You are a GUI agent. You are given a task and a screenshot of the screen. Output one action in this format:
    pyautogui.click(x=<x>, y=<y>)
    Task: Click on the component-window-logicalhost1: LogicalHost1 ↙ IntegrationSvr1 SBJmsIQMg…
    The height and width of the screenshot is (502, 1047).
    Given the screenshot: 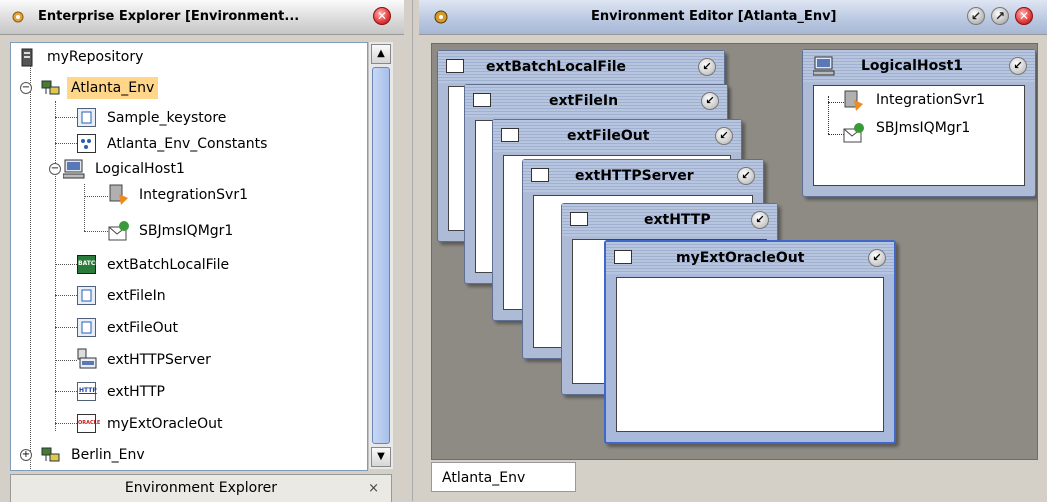 What is the action you would take?
    pyautogui.click(x=919, y=123)
    